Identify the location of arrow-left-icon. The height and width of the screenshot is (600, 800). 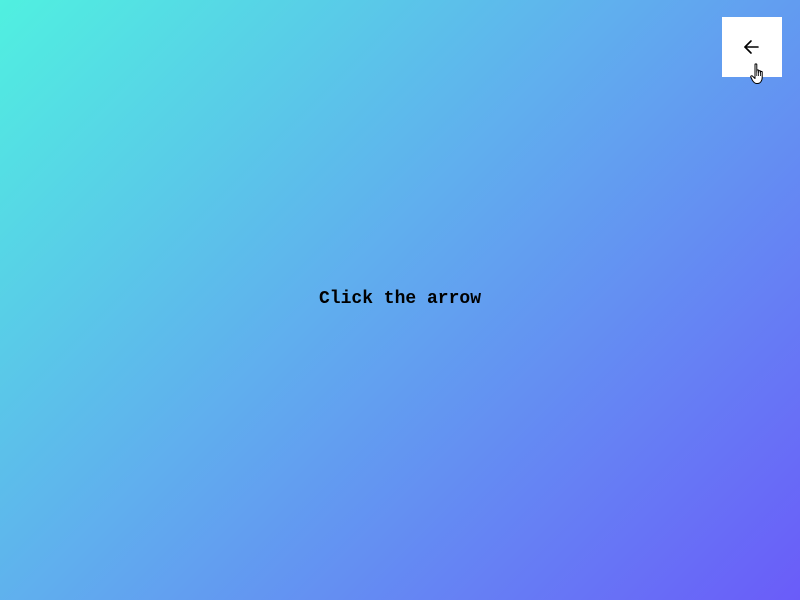
(752, 47).